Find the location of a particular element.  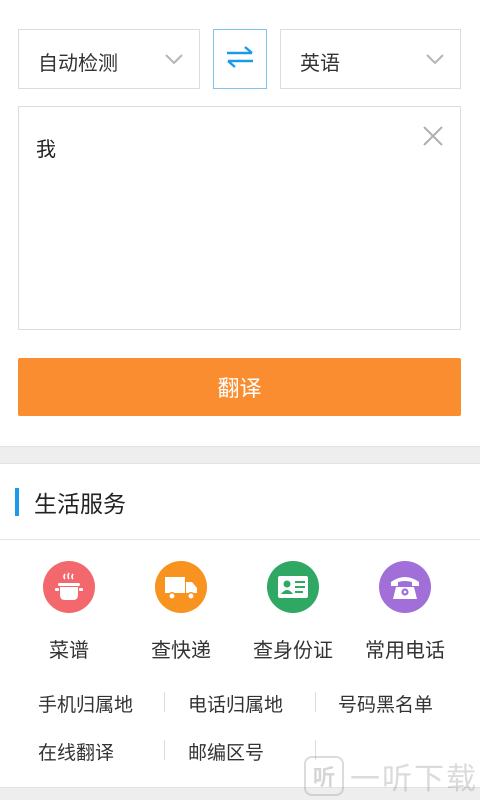

service-label: 查身份证 is located at coordinates (293, 650).